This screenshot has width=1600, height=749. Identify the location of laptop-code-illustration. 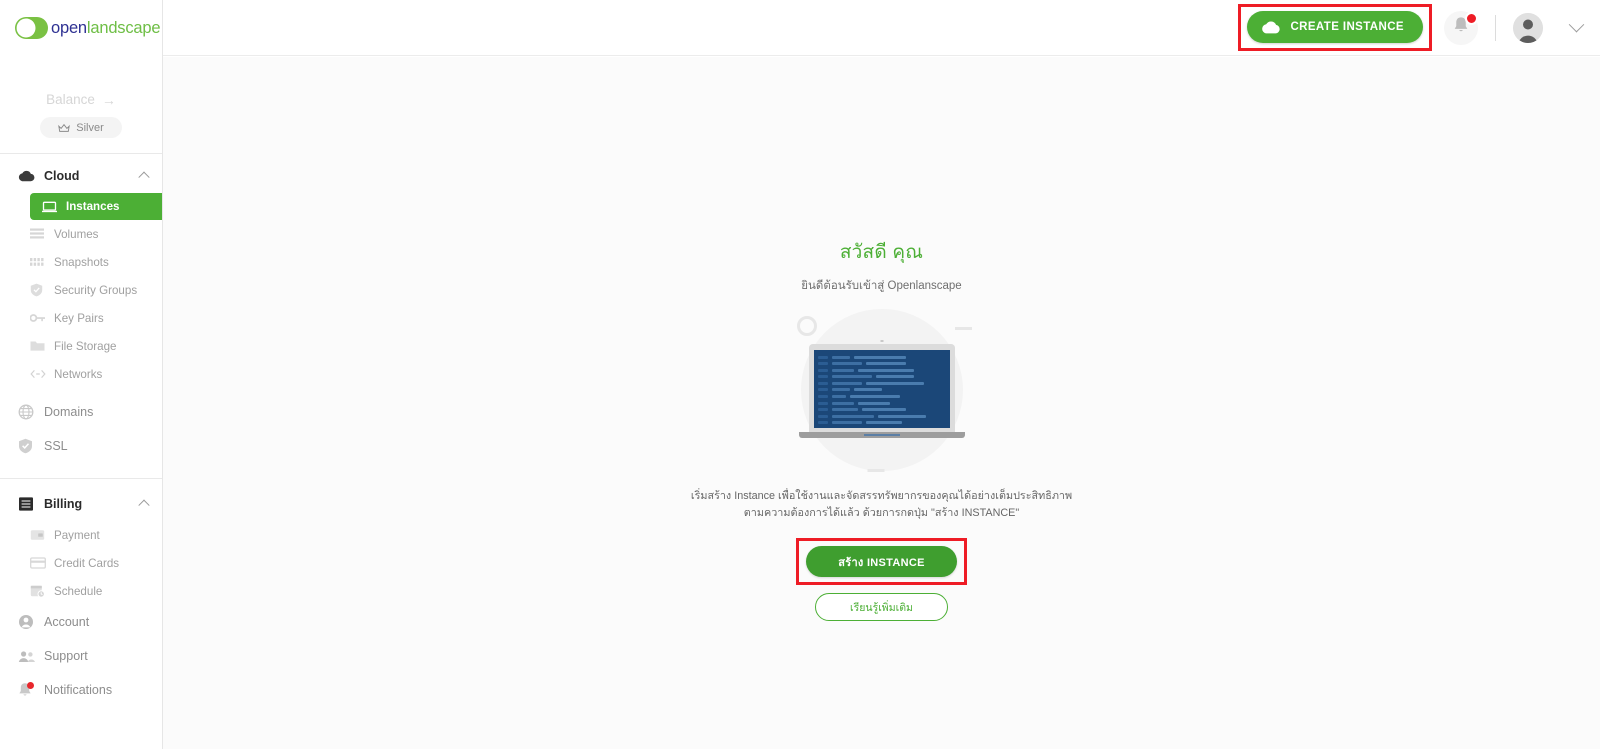
(882, 391).